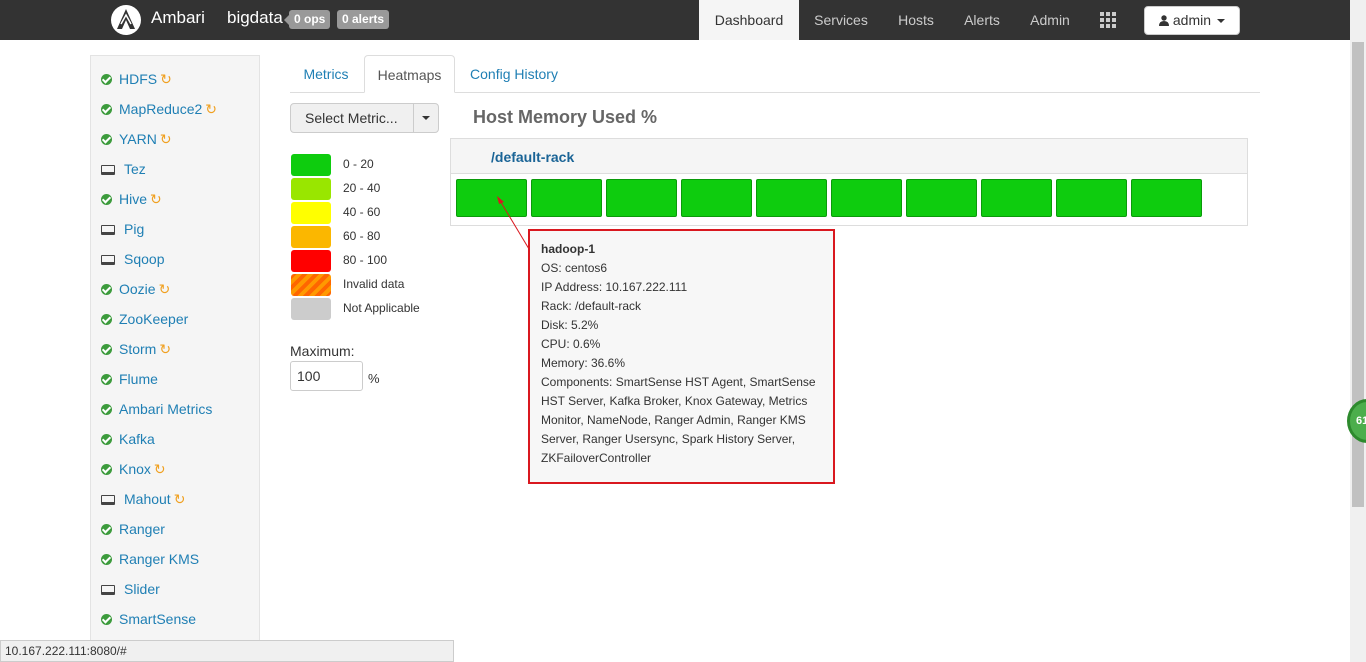  What do you see at coordinates (122, 229) in the screenshot?
I see `sidebar-item-pig: Pig` at bounding box center [122, 229].